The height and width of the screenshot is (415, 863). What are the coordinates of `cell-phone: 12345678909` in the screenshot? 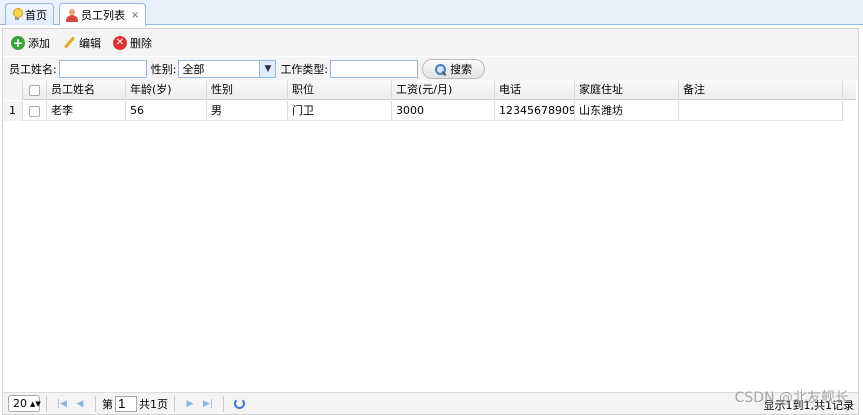 It's located at (535, 111).